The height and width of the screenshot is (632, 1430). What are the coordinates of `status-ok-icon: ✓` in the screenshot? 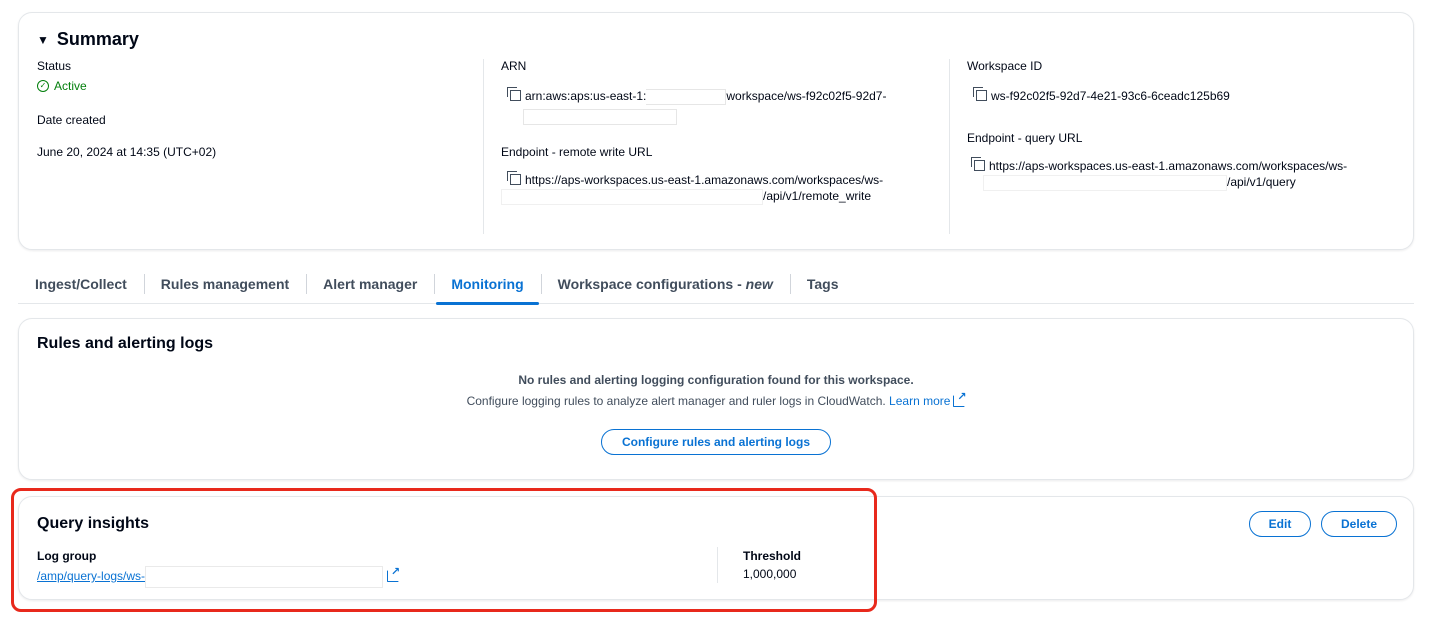 It's located at (43, 86).